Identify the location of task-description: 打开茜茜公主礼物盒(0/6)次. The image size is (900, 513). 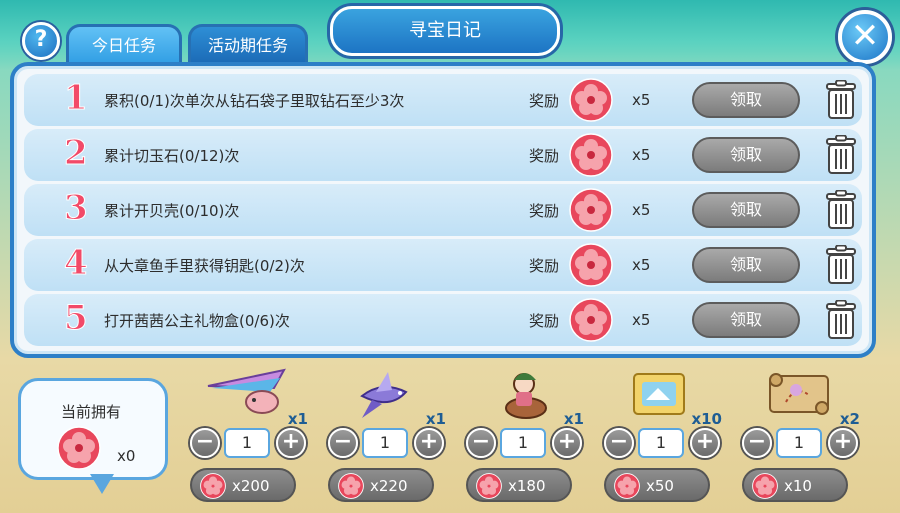
(197, 321).